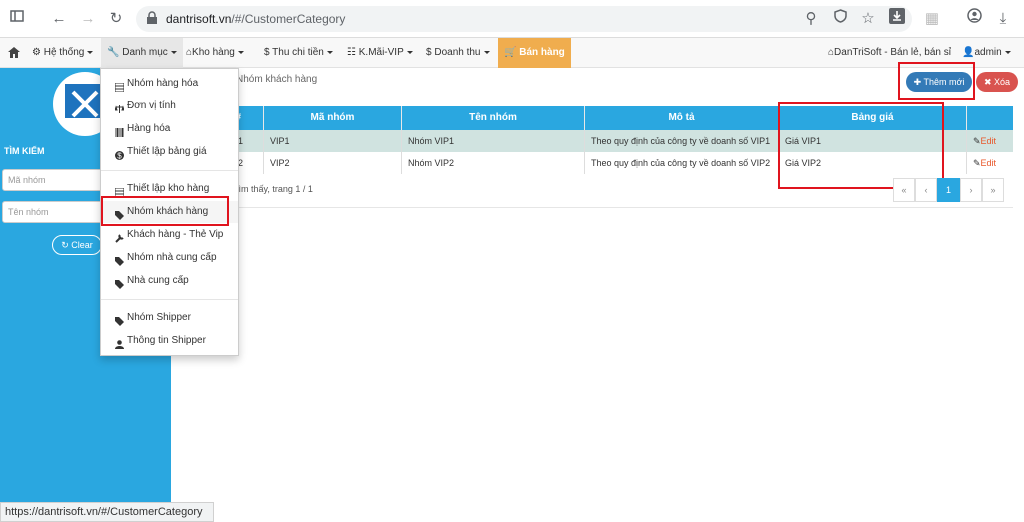 This screenshot has height=522, width=1024. What do you see at coordinates (215, 53) in the screenshot?
I see `nav-kho-hang: ⌂Kho hàng` at bounding box center [215, 53].